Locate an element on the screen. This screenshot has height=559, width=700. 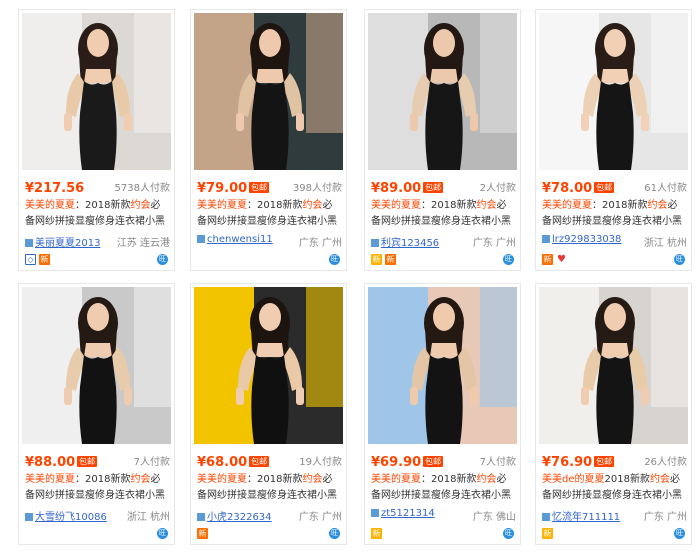
seller-name: 大雪纷飞10086 is located at coordinates (66, 517).